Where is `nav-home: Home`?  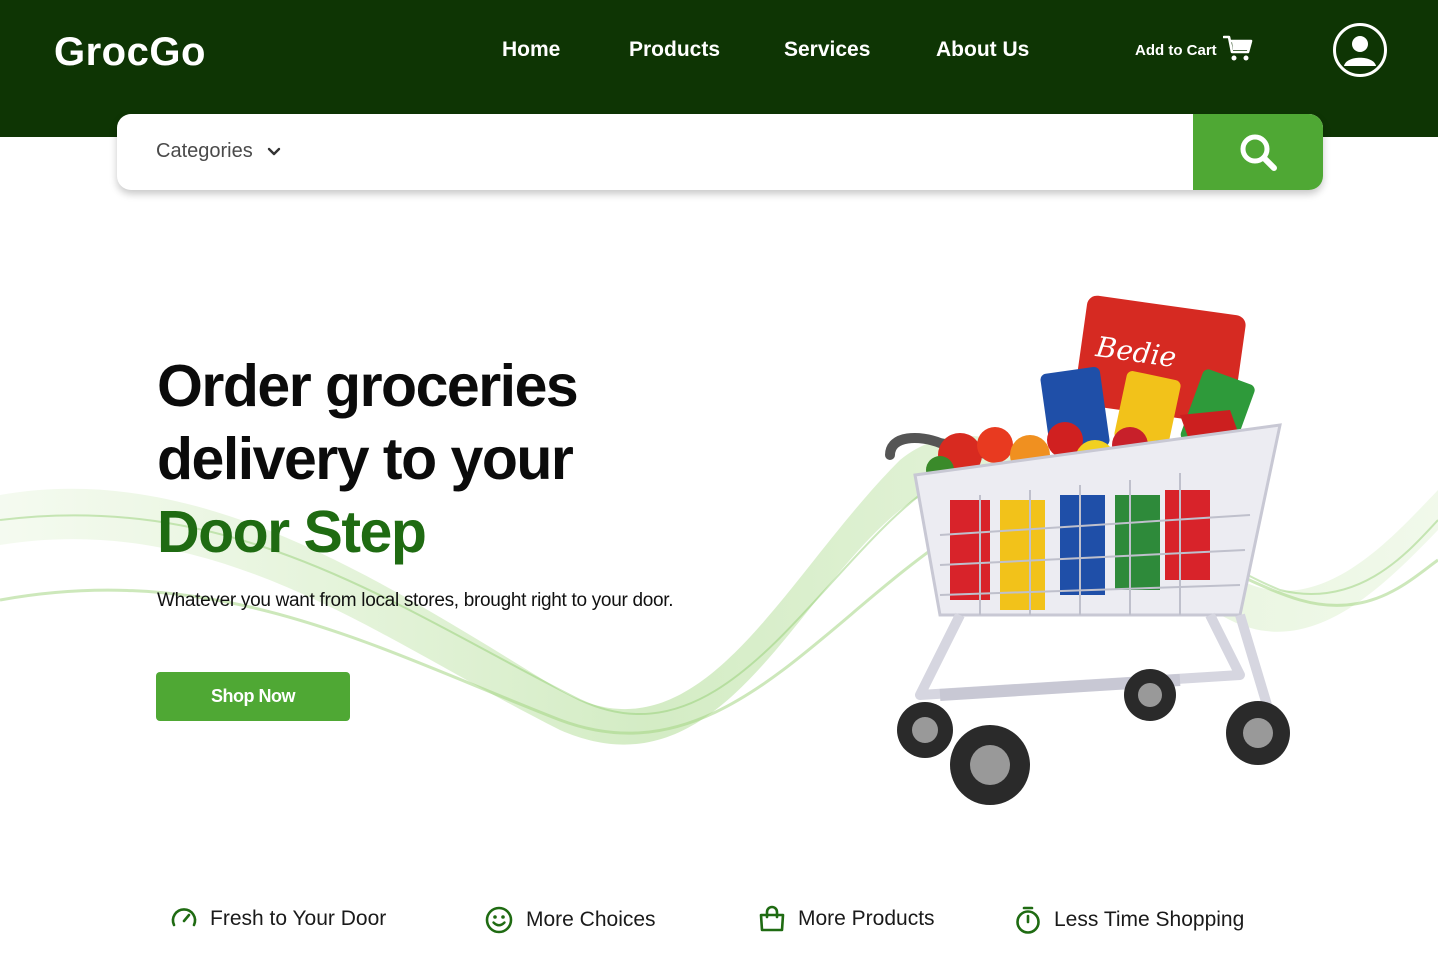 nav-home: Home is located at coordinates (531, 50).